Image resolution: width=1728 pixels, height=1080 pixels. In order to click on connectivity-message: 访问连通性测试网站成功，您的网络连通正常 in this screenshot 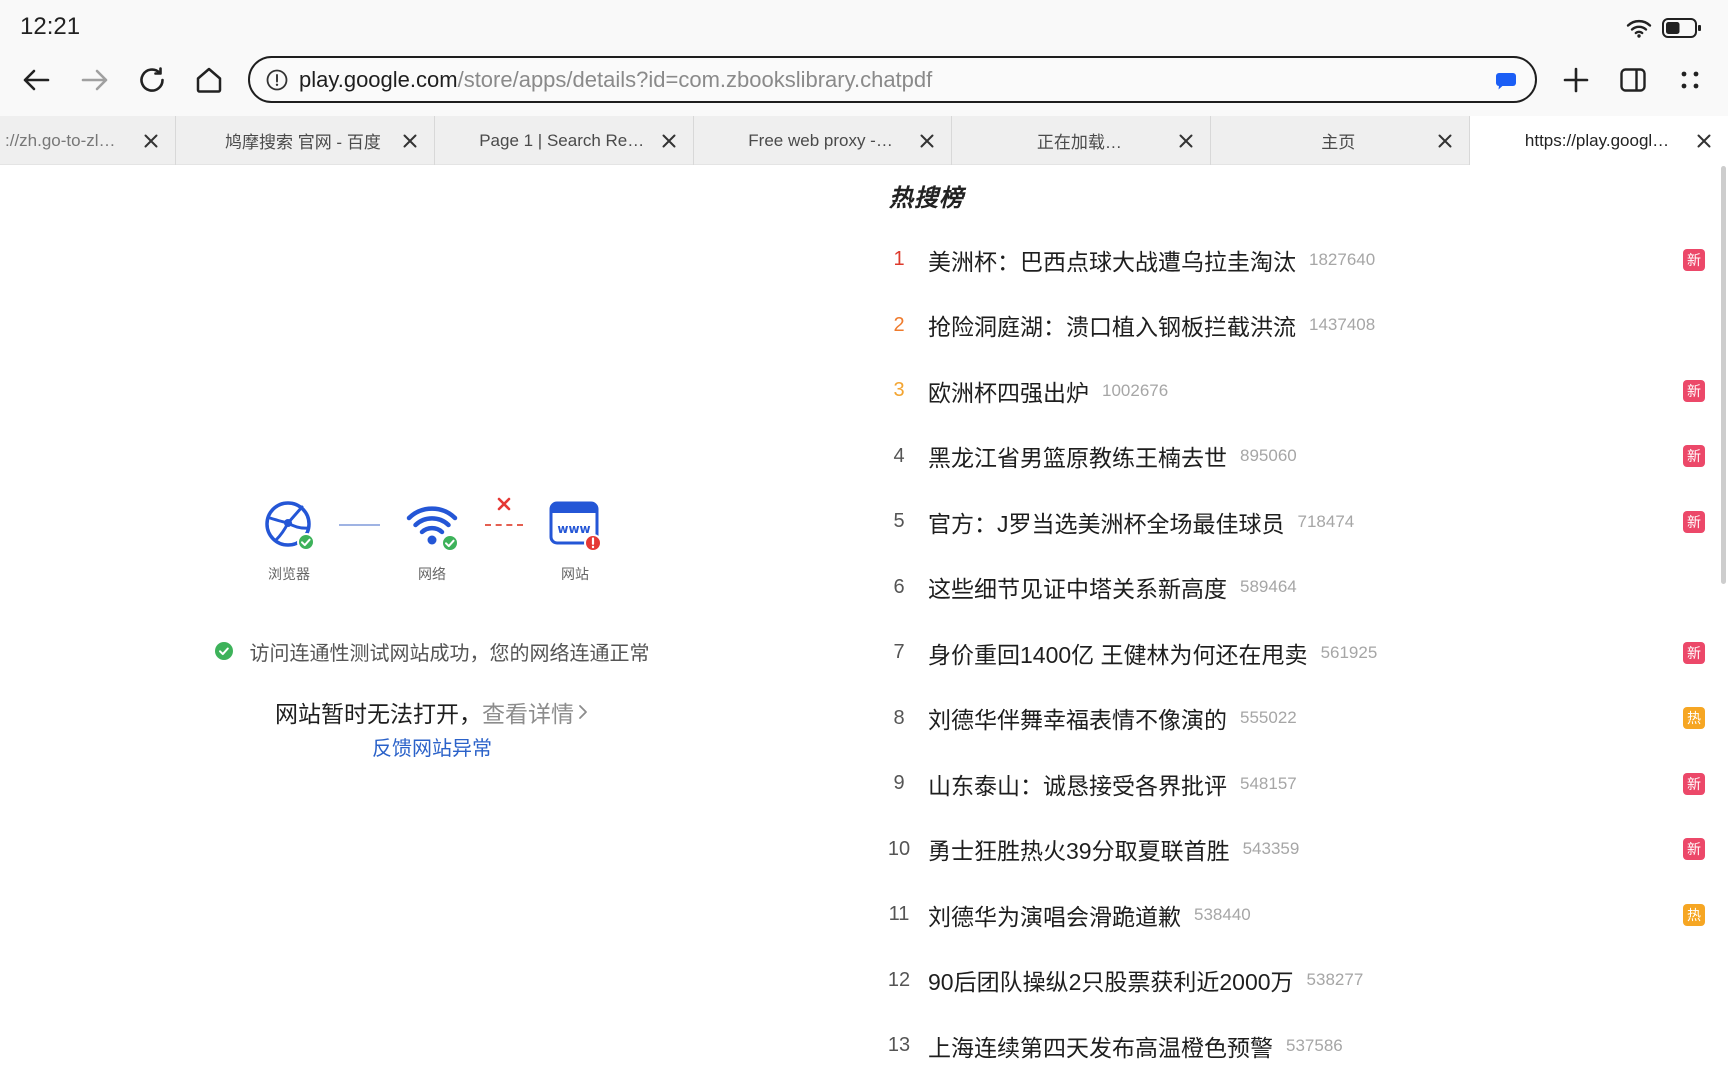, I will do `click(449, 653)`.